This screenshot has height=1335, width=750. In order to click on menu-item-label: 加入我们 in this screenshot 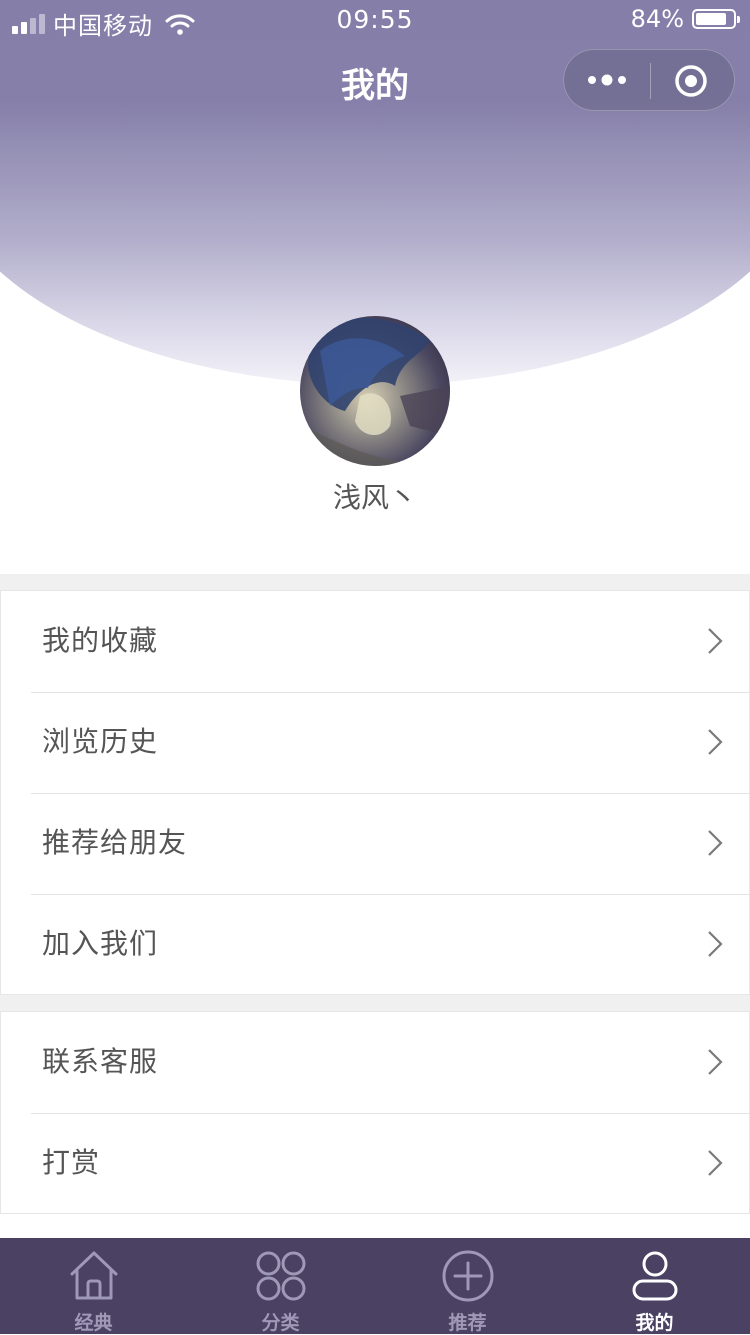, I will do `click(100, 943)`.